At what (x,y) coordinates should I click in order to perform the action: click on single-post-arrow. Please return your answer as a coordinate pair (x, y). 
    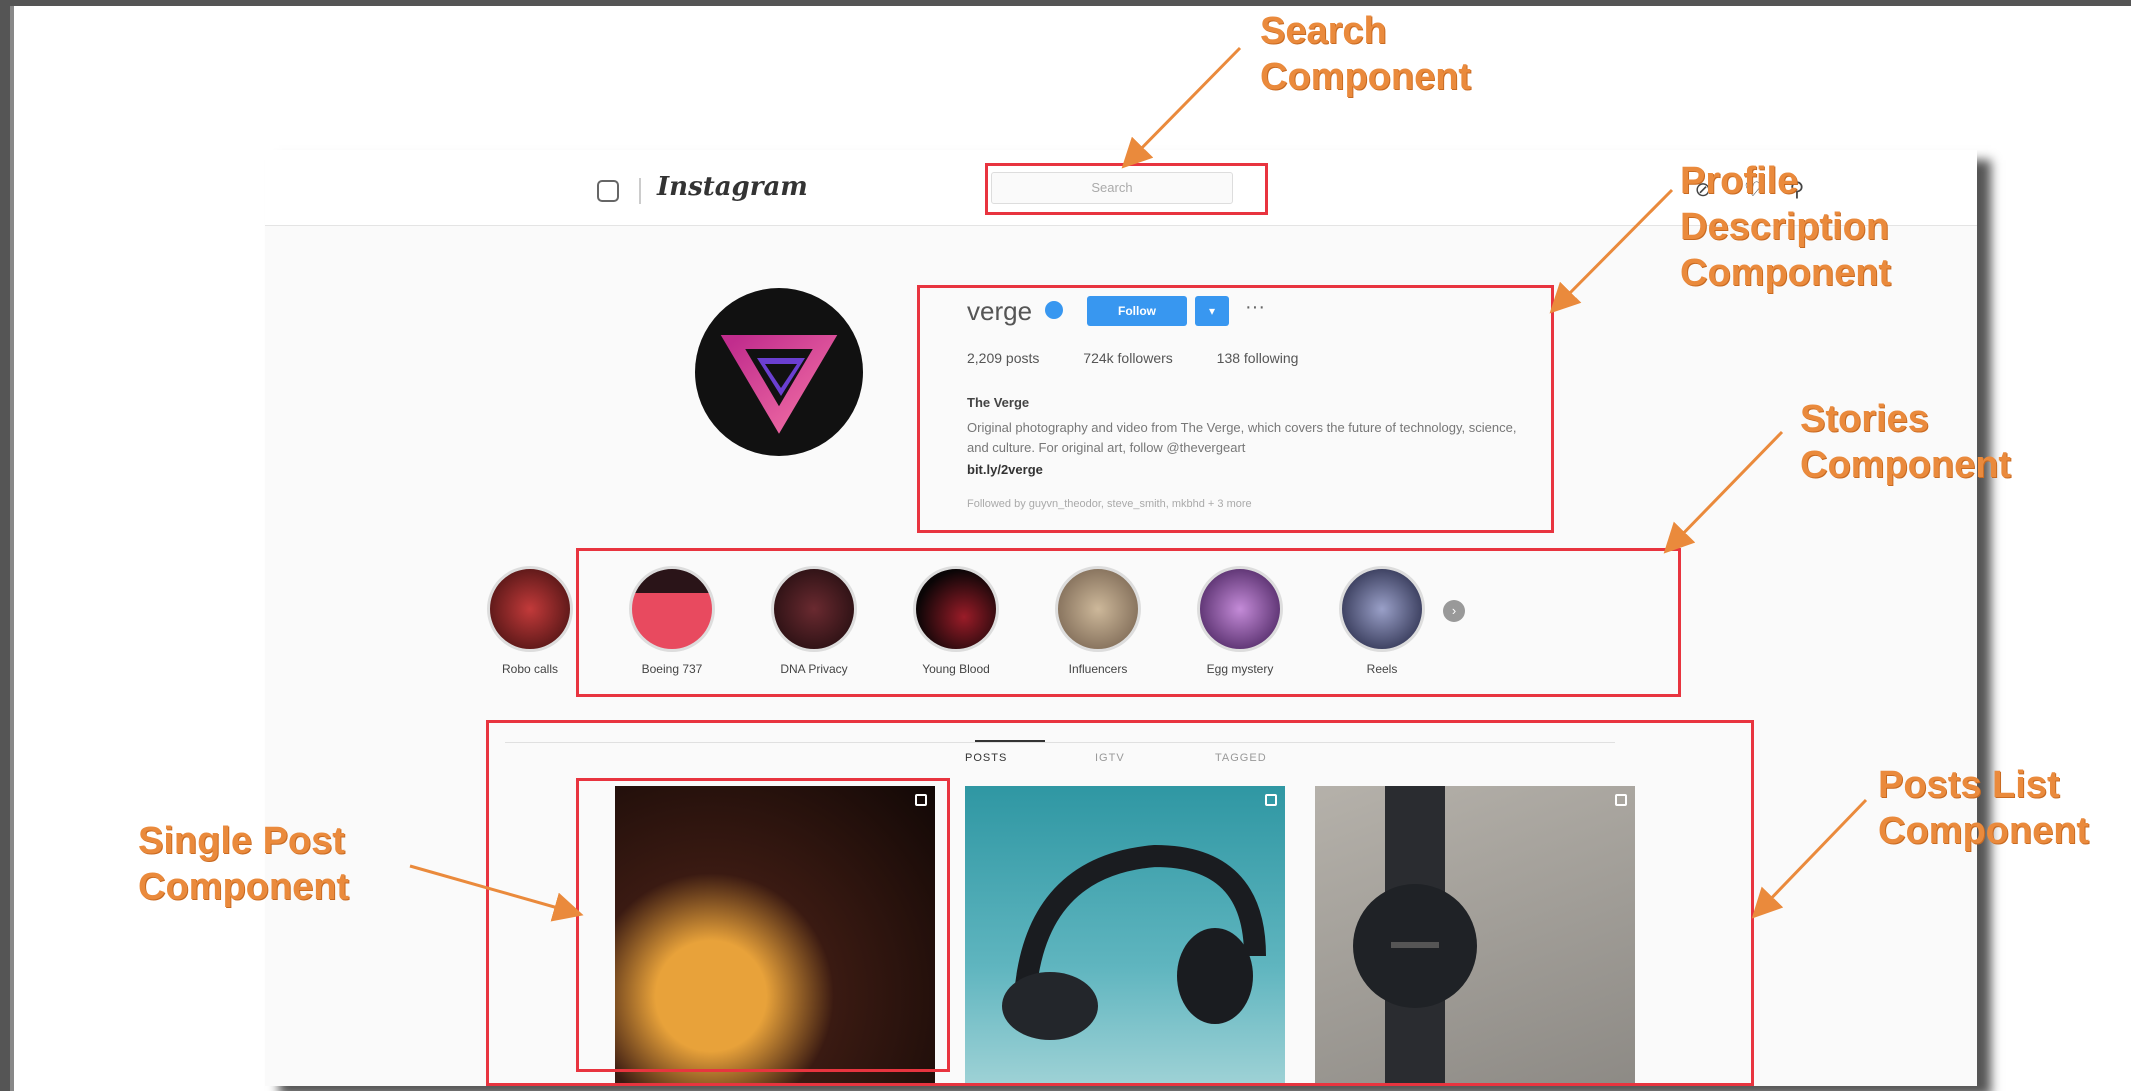
    Looking at the image, I should click on (496, 893).